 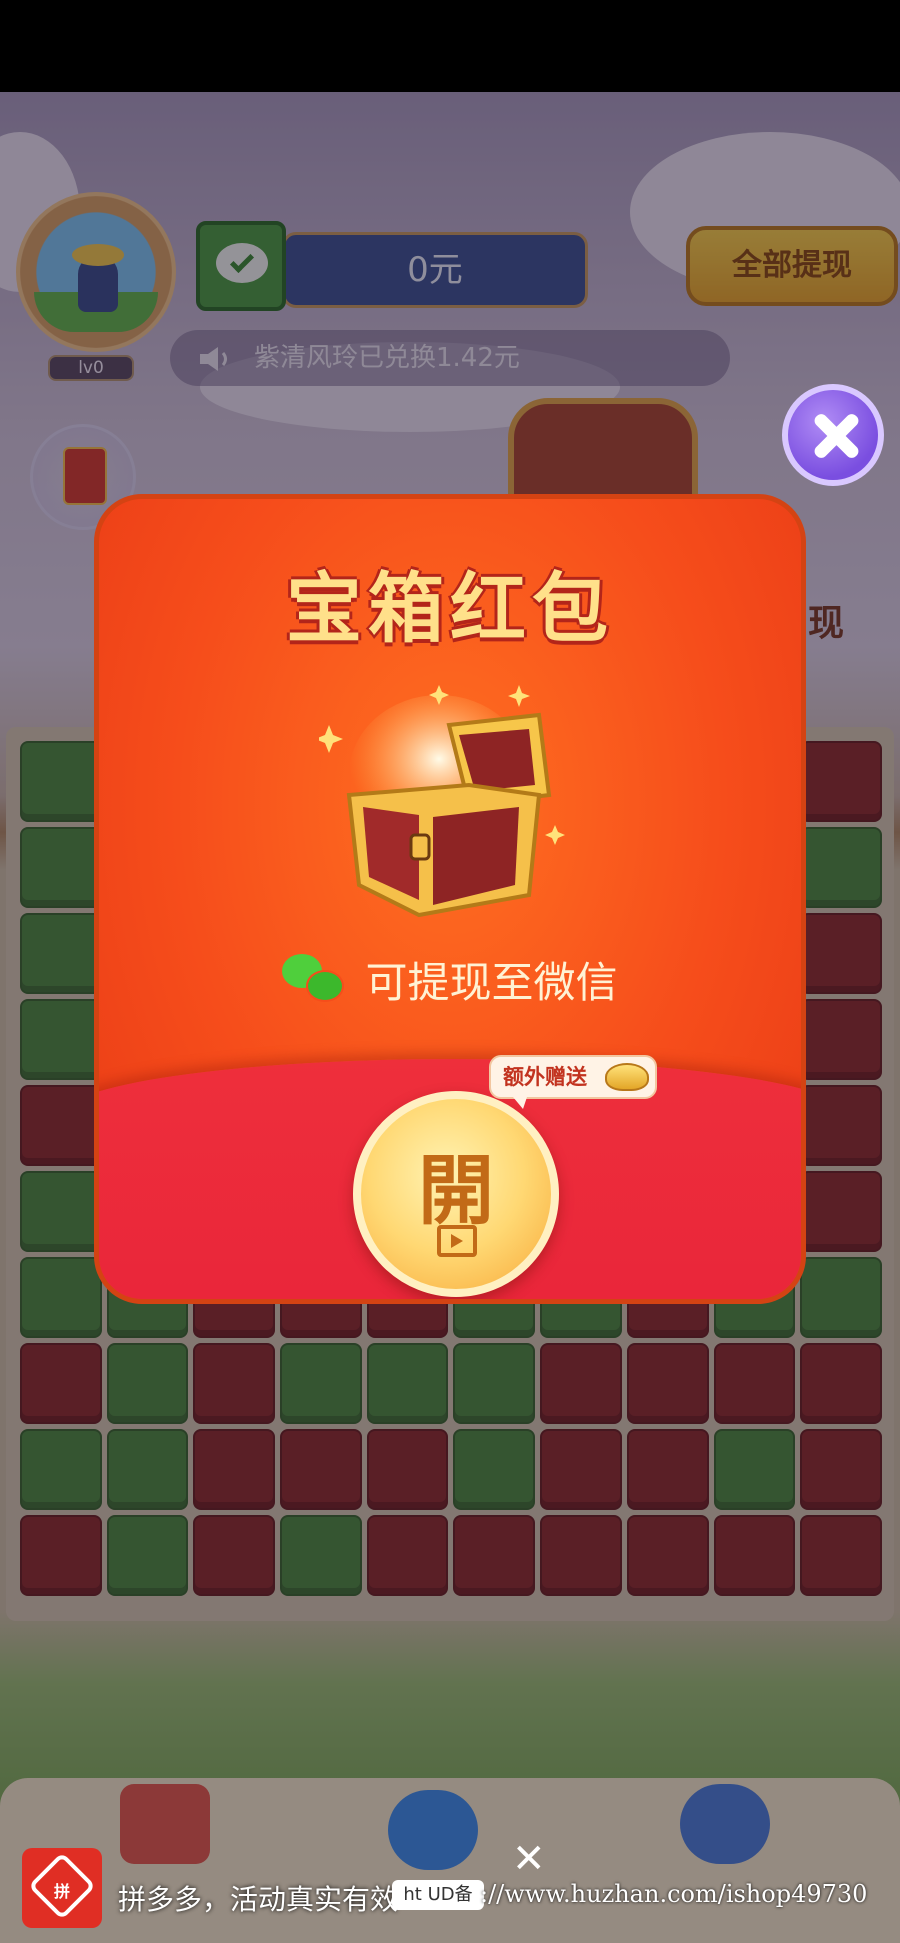 I want to click on pinduoduo-logo: 拼, so click(x=62, y=1888).